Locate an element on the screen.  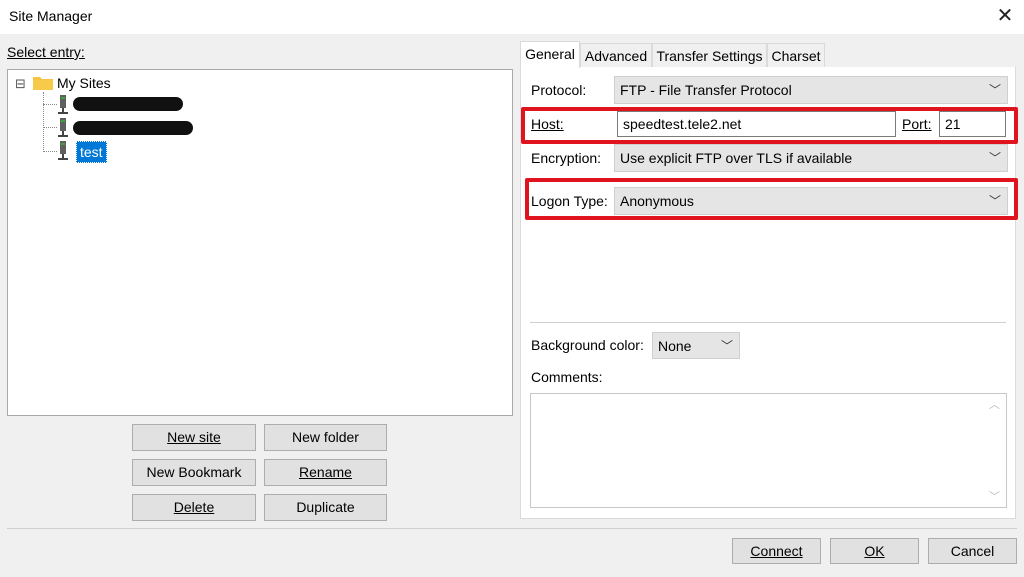
host-input: speedtest.tele2.net is located at coordinates (756, 124).